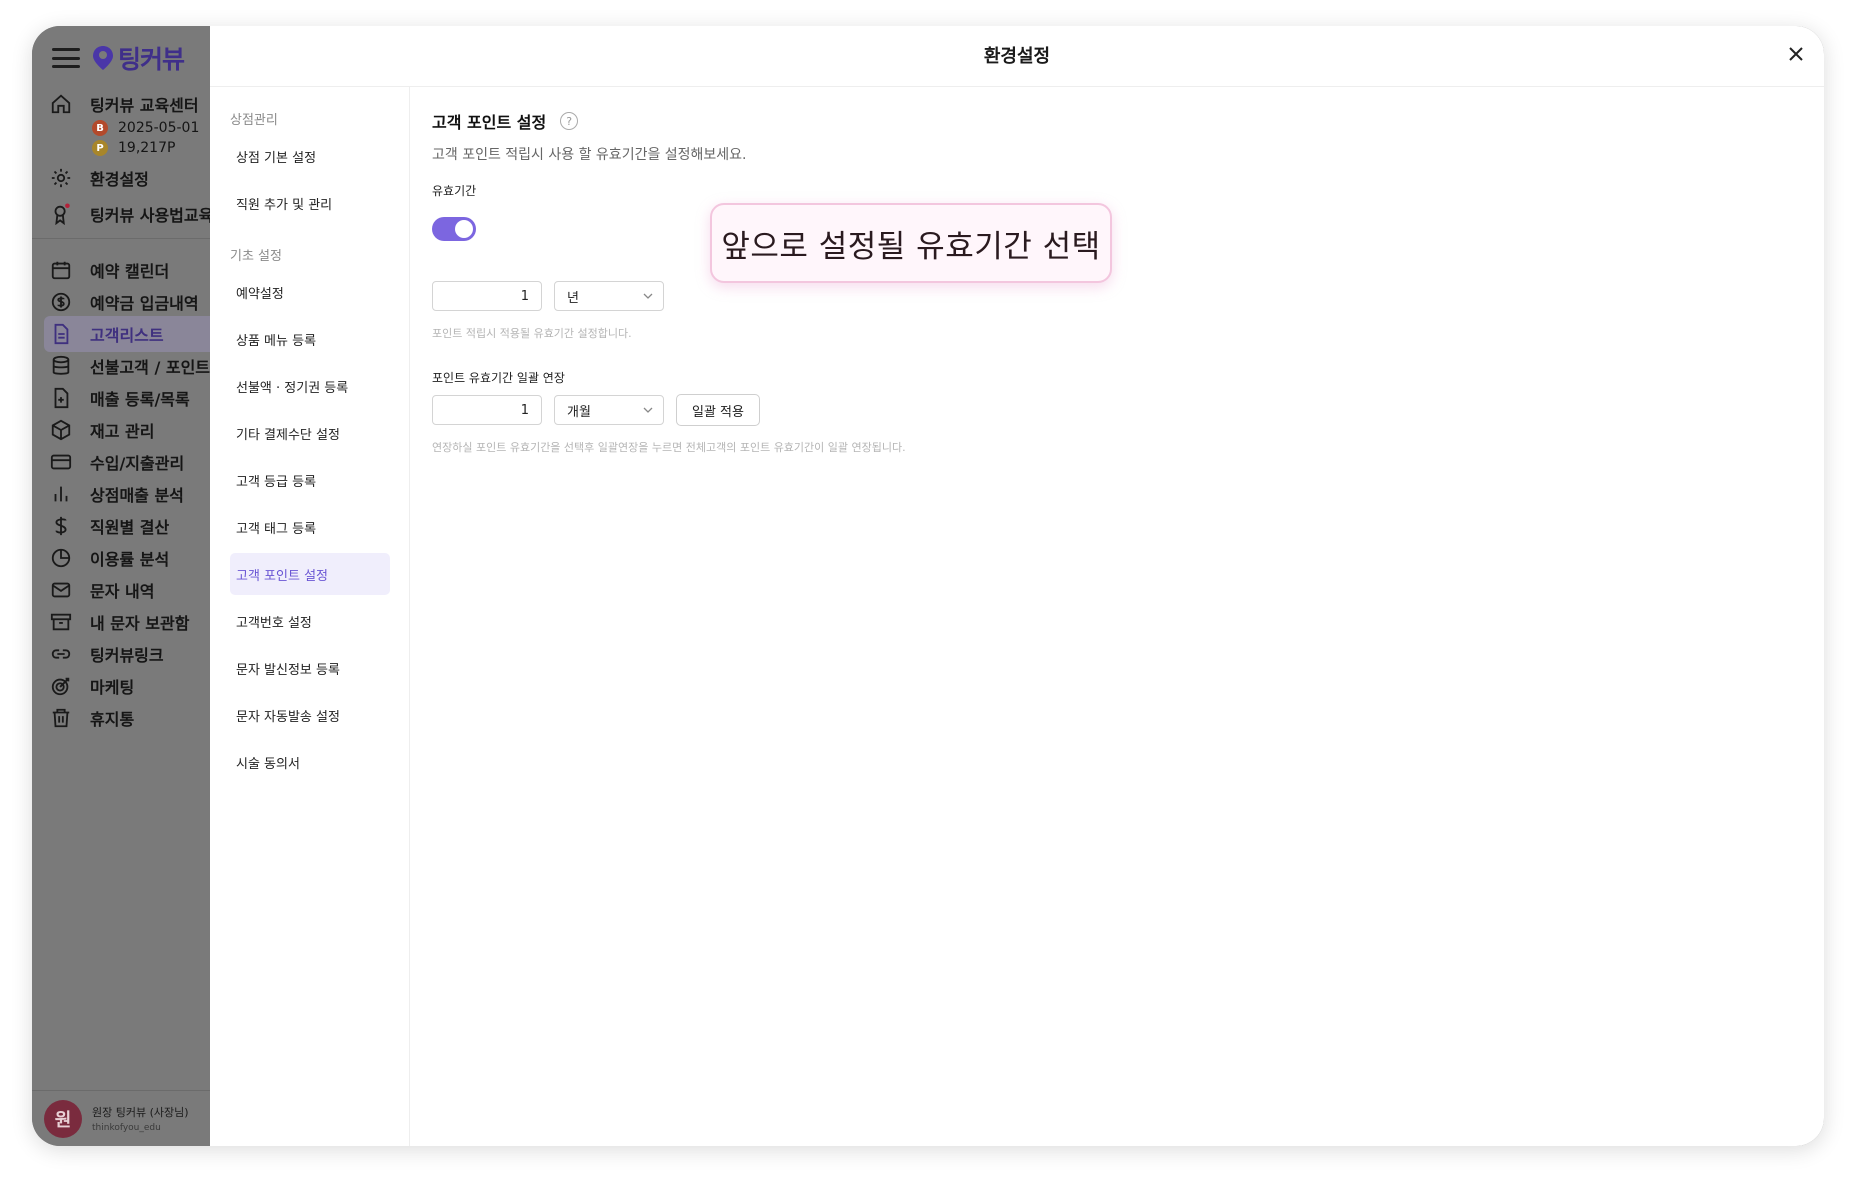  I want to click on select-value: 년, so click(573, 298).